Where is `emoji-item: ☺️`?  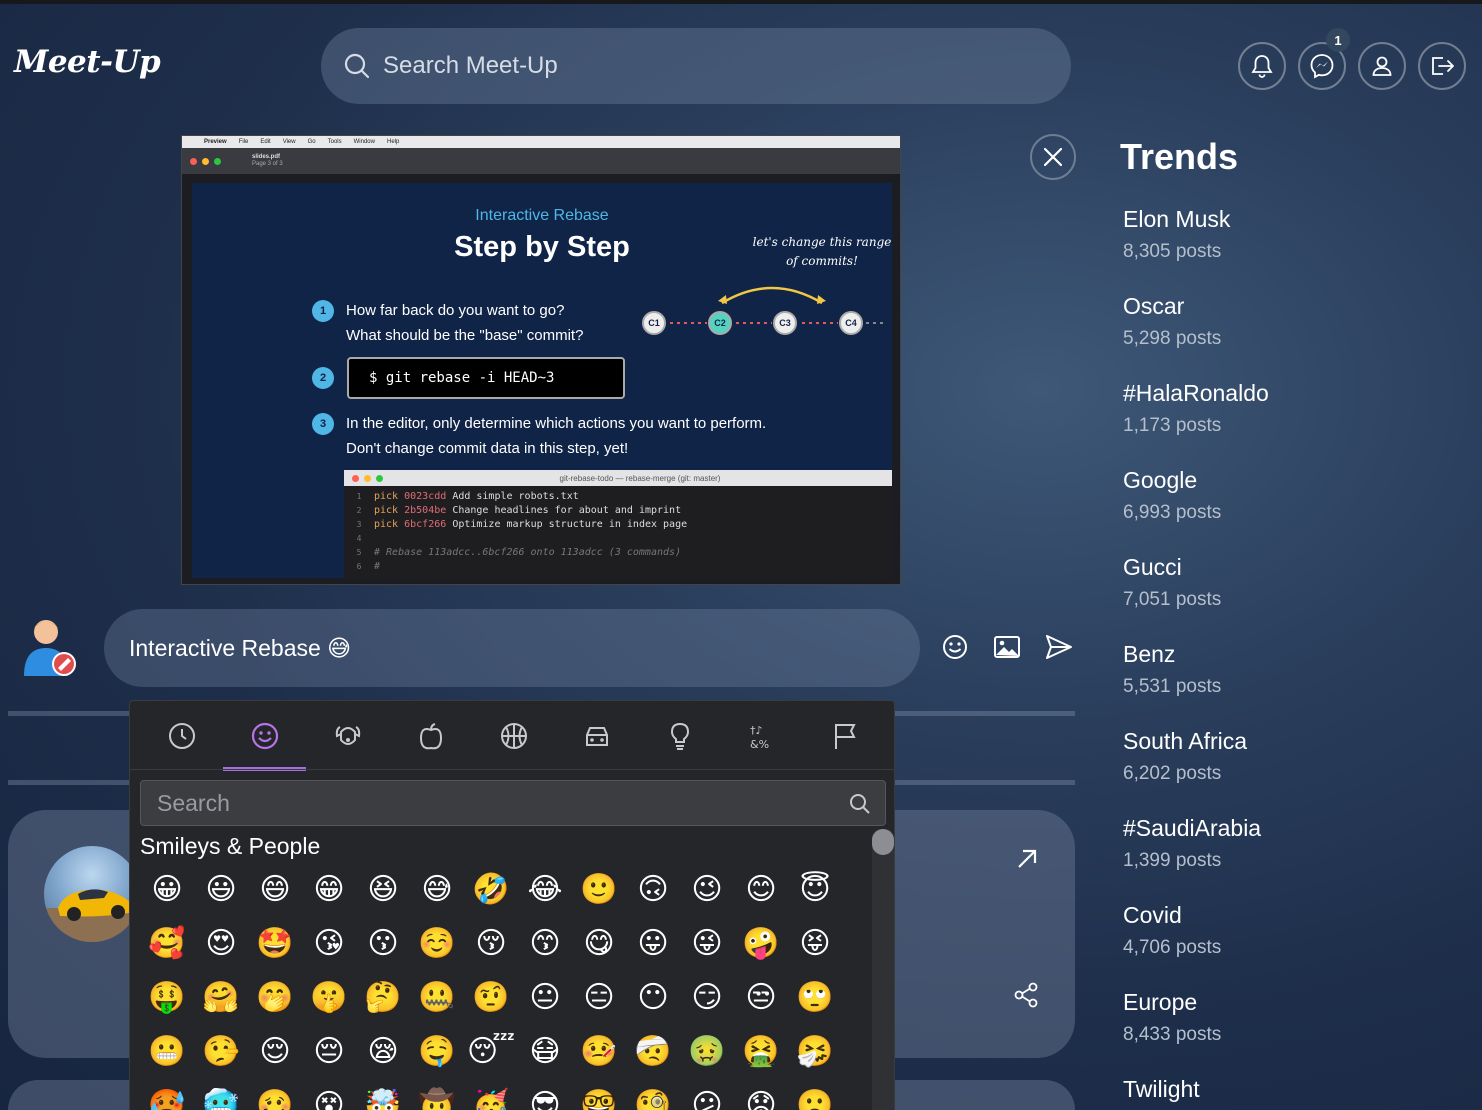
emoji-item: ☺️ is located at coordinates (437, 943).